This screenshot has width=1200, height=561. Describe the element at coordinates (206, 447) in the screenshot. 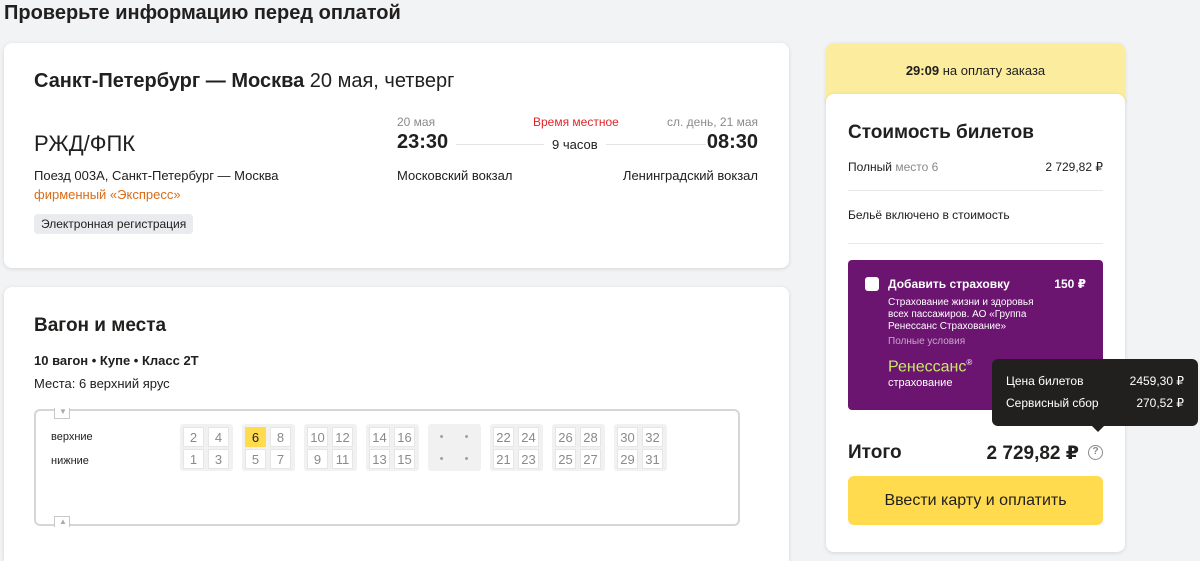

I see `compartment: 2413` at that location.